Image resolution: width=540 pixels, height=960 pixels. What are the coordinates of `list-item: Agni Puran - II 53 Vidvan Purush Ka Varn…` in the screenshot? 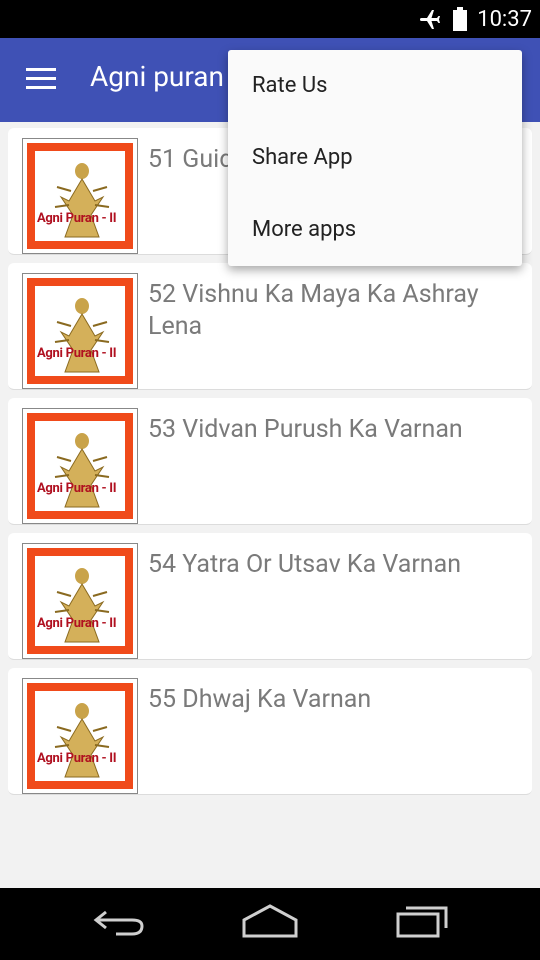 It's located at (270, 461).